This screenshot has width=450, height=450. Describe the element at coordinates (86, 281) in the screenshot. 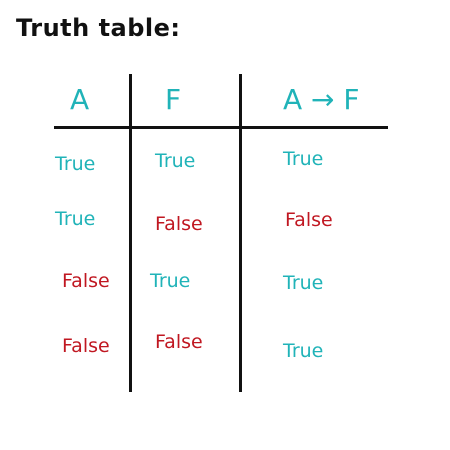

I see `cell-row3-a: False` at that location.